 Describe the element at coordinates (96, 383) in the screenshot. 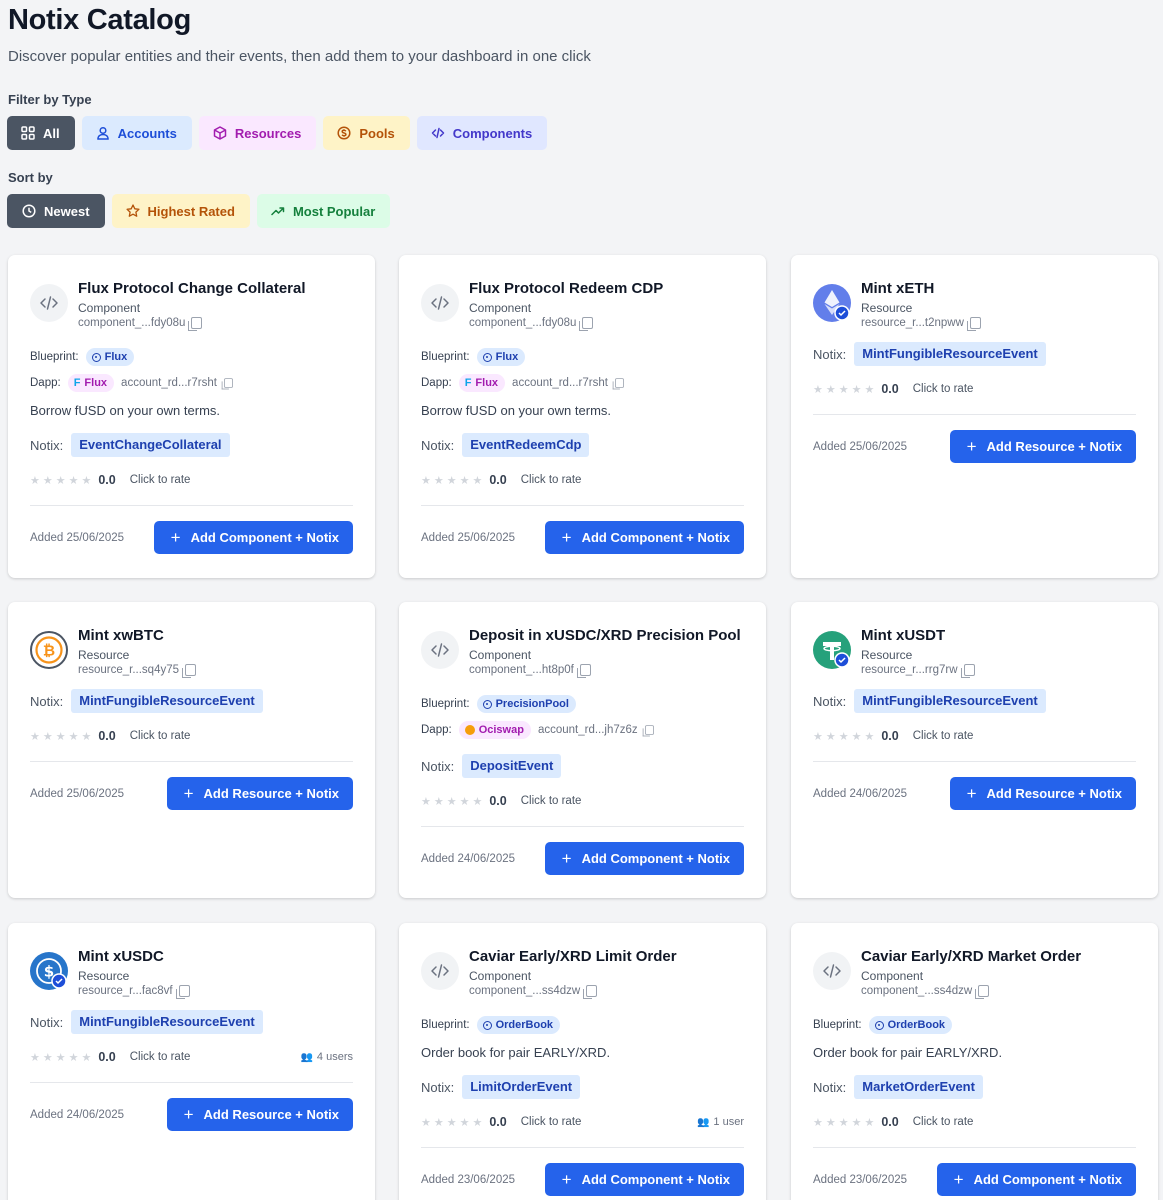

I see `dapp-name: Flux` at that location.